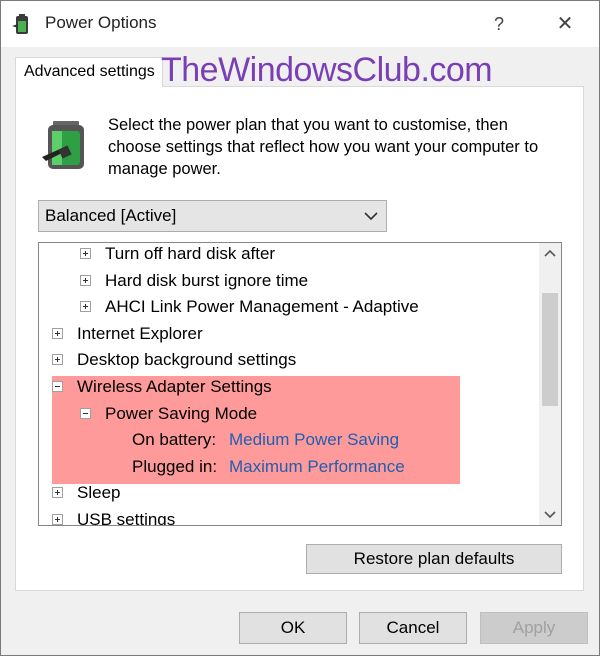  What do you see at coordinates (89, 72) in the screenshot?
I see `tab-advanced-settings: Advanced settings` at bounding box center [89, 72].